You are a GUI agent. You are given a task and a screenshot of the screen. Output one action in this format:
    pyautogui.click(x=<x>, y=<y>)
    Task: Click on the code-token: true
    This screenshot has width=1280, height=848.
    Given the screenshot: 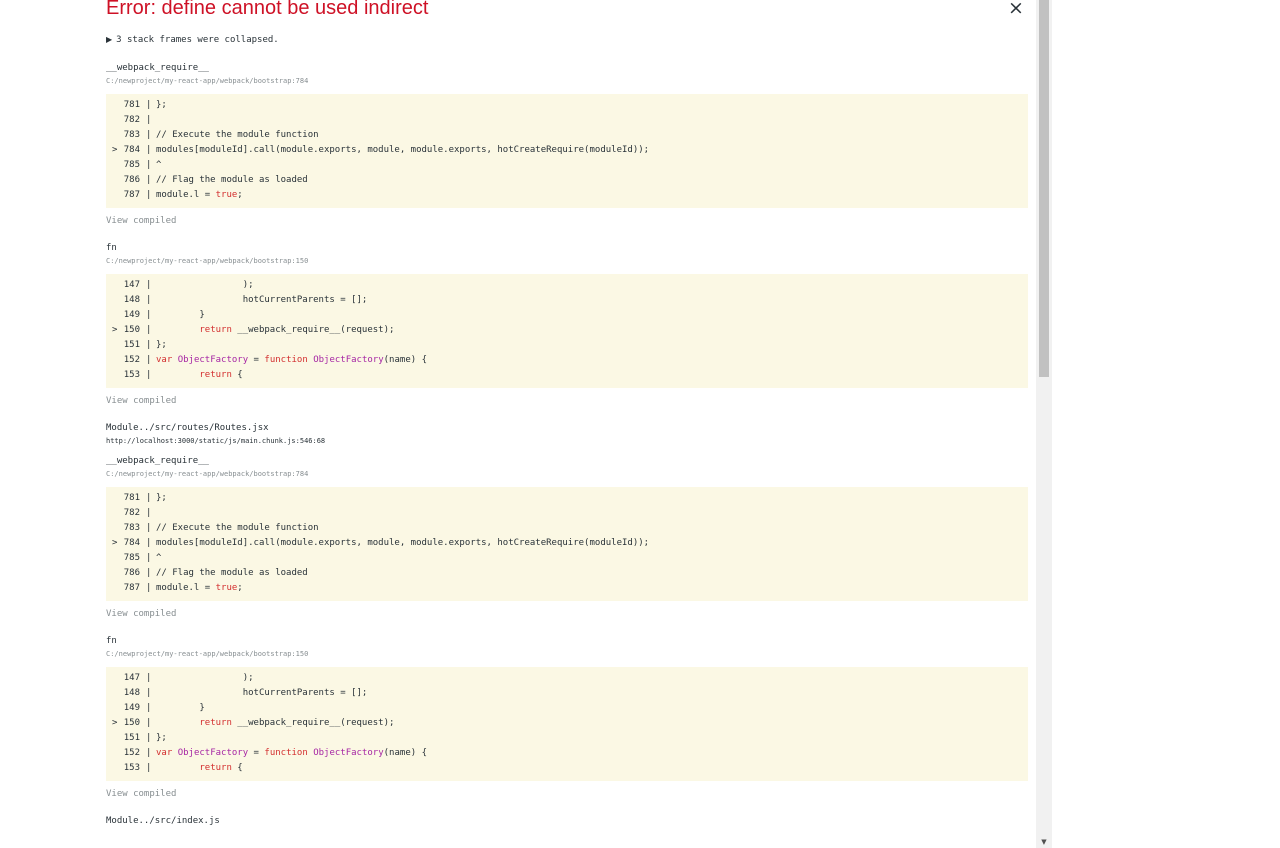 What is the action you would take?
    pyautogui.click(x=226, y=588)
    